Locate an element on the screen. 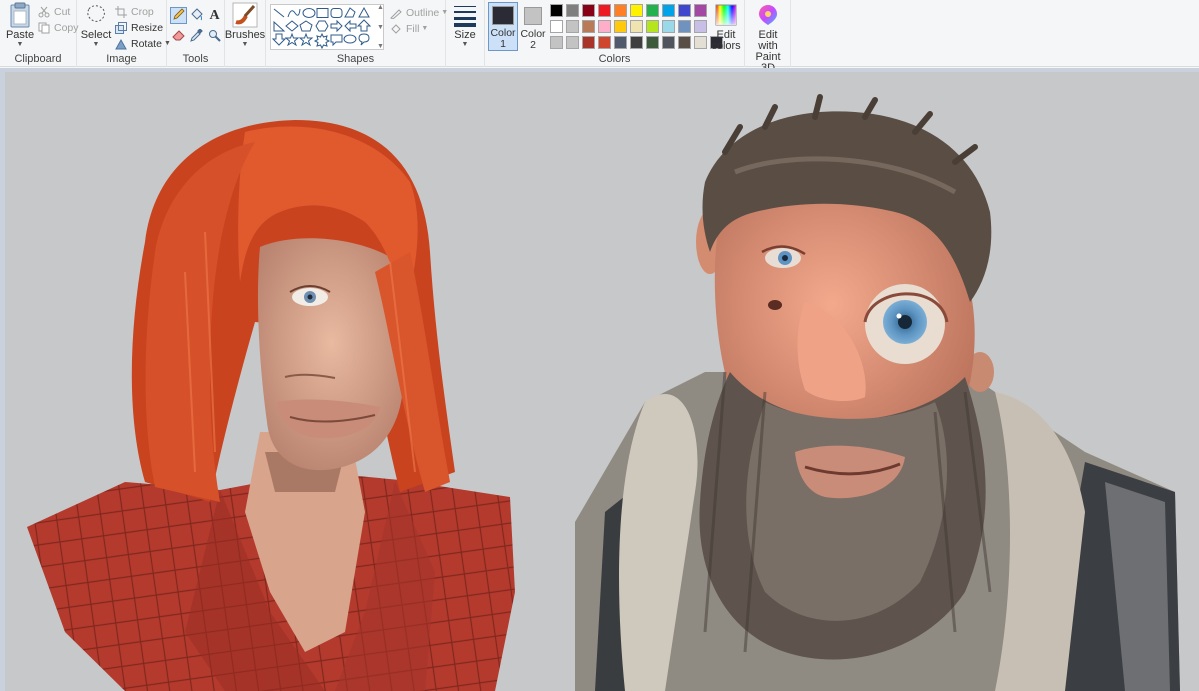 The image size is (1199, 691). eyedropper-icon is located at coordinates (196, 36).